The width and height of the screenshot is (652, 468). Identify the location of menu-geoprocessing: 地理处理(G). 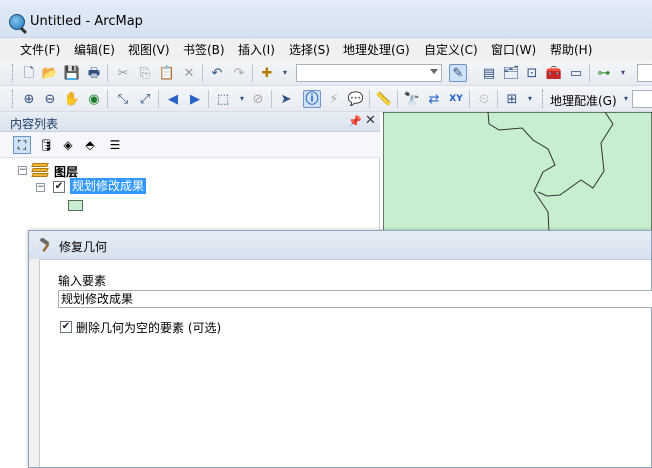
(376, 49).